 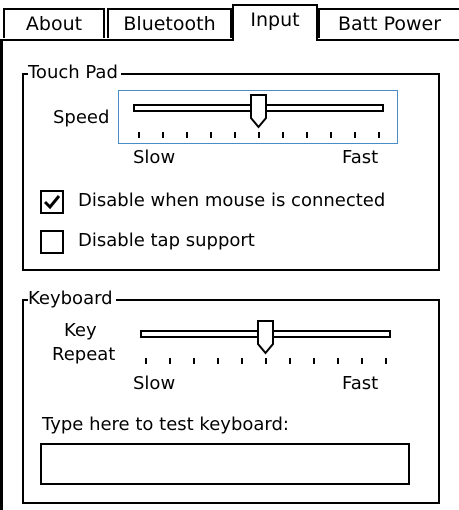 I want to click on panel-left-border, so click(x=1, y=274).